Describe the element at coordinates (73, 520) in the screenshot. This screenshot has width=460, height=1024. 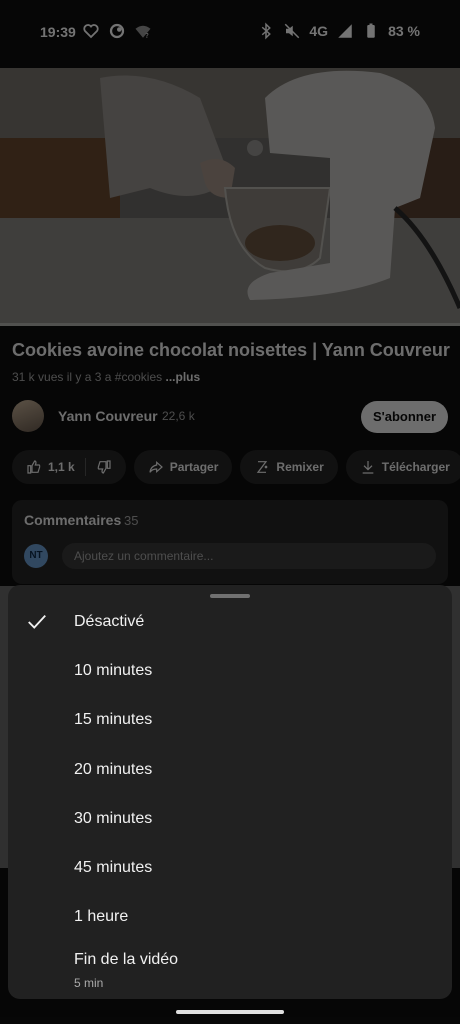
I see `comments-title: Commentaires` at that location.